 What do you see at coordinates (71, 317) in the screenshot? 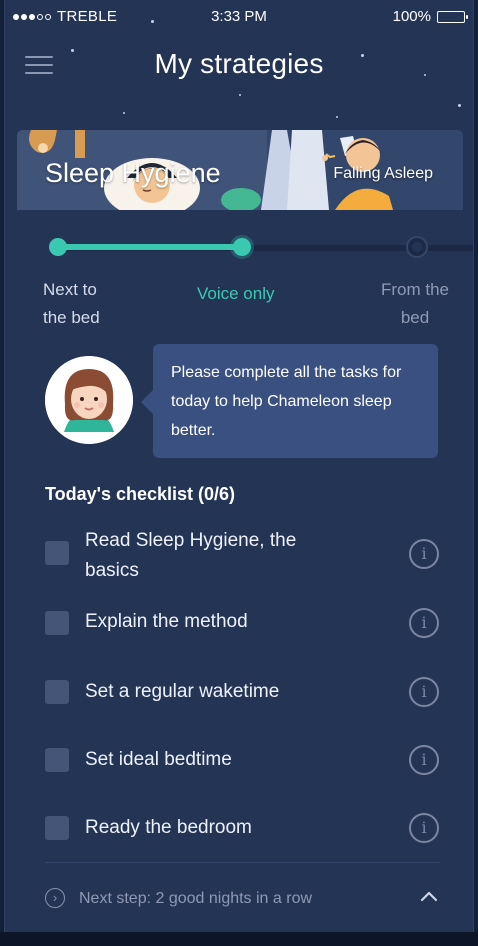
I see `step-label-line: the bed` at bounding box center [71, 317].